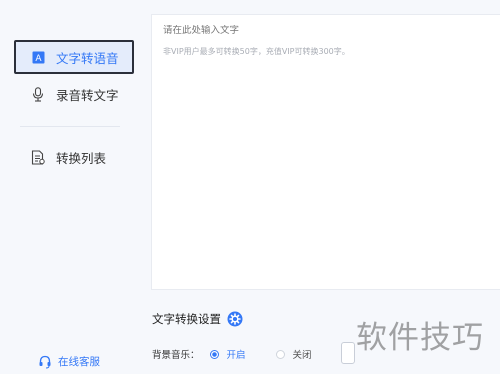  I want to click on radio-unselected-icon, so click(280, 354).